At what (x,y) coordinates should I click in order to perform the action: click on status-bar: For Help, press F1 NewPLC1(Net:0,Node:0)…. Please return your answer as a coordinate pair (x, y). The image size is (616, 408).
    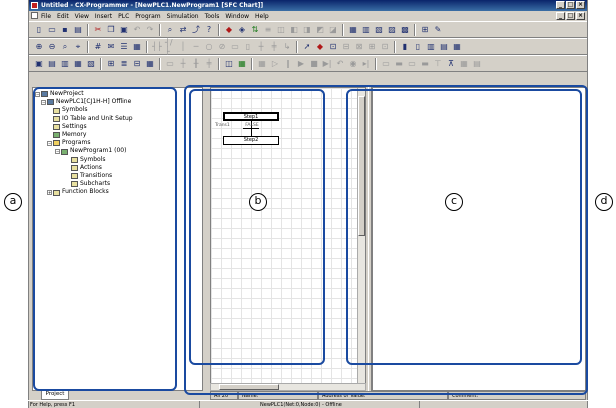
    Looking at the image, I should click on (308, 404).